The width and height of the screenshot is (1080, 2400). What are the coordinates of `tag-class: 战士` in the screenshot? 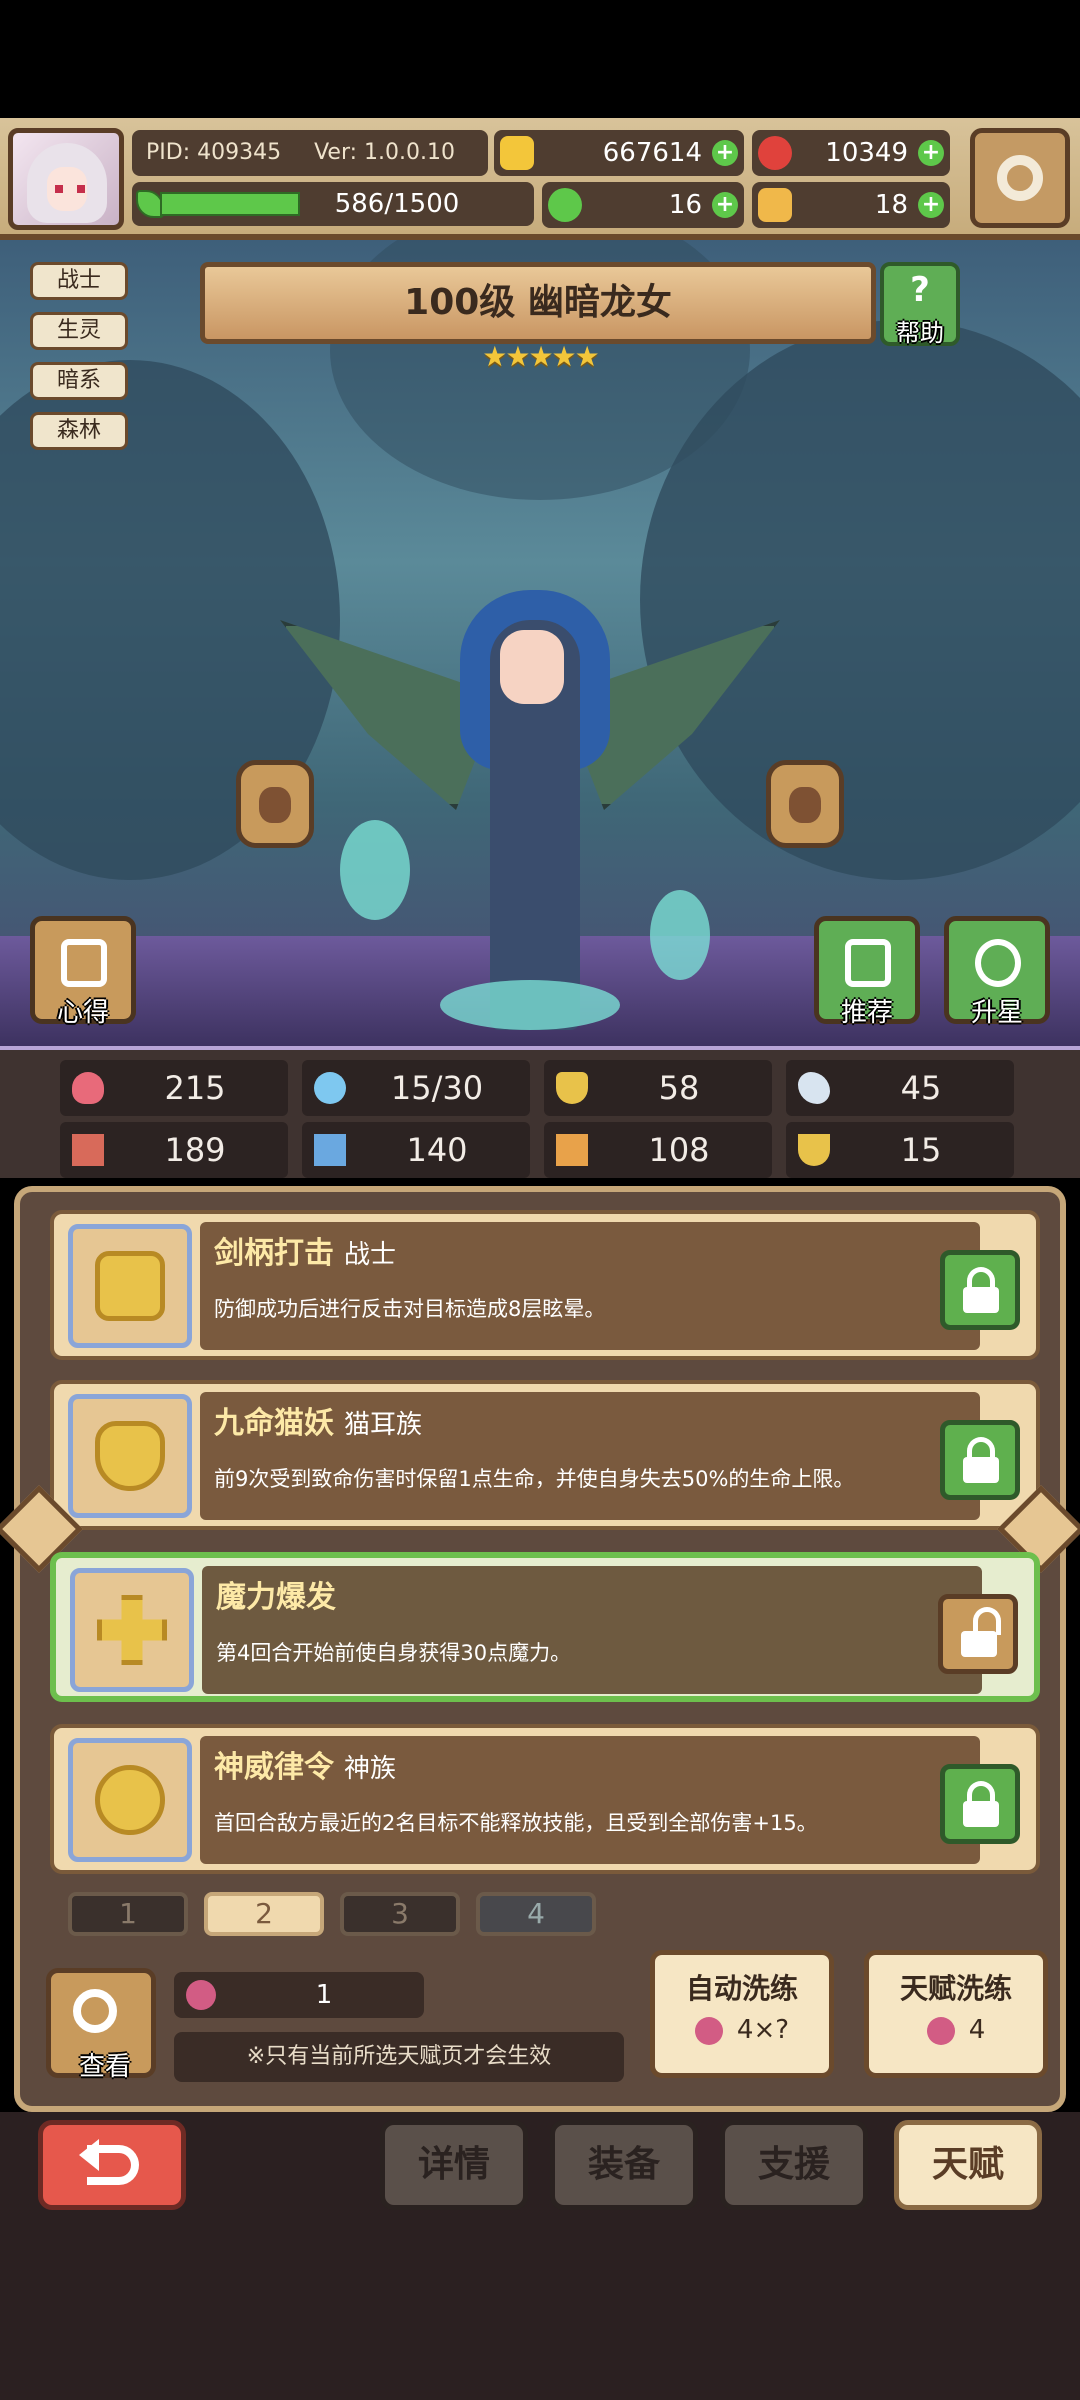 It's located at (79, 281).